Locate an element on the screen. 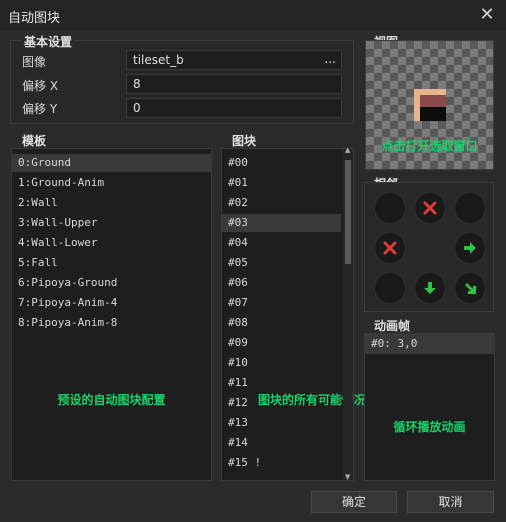  template-item: 7:Pipoya-Anim-4 is located at coordinates (67, 303).